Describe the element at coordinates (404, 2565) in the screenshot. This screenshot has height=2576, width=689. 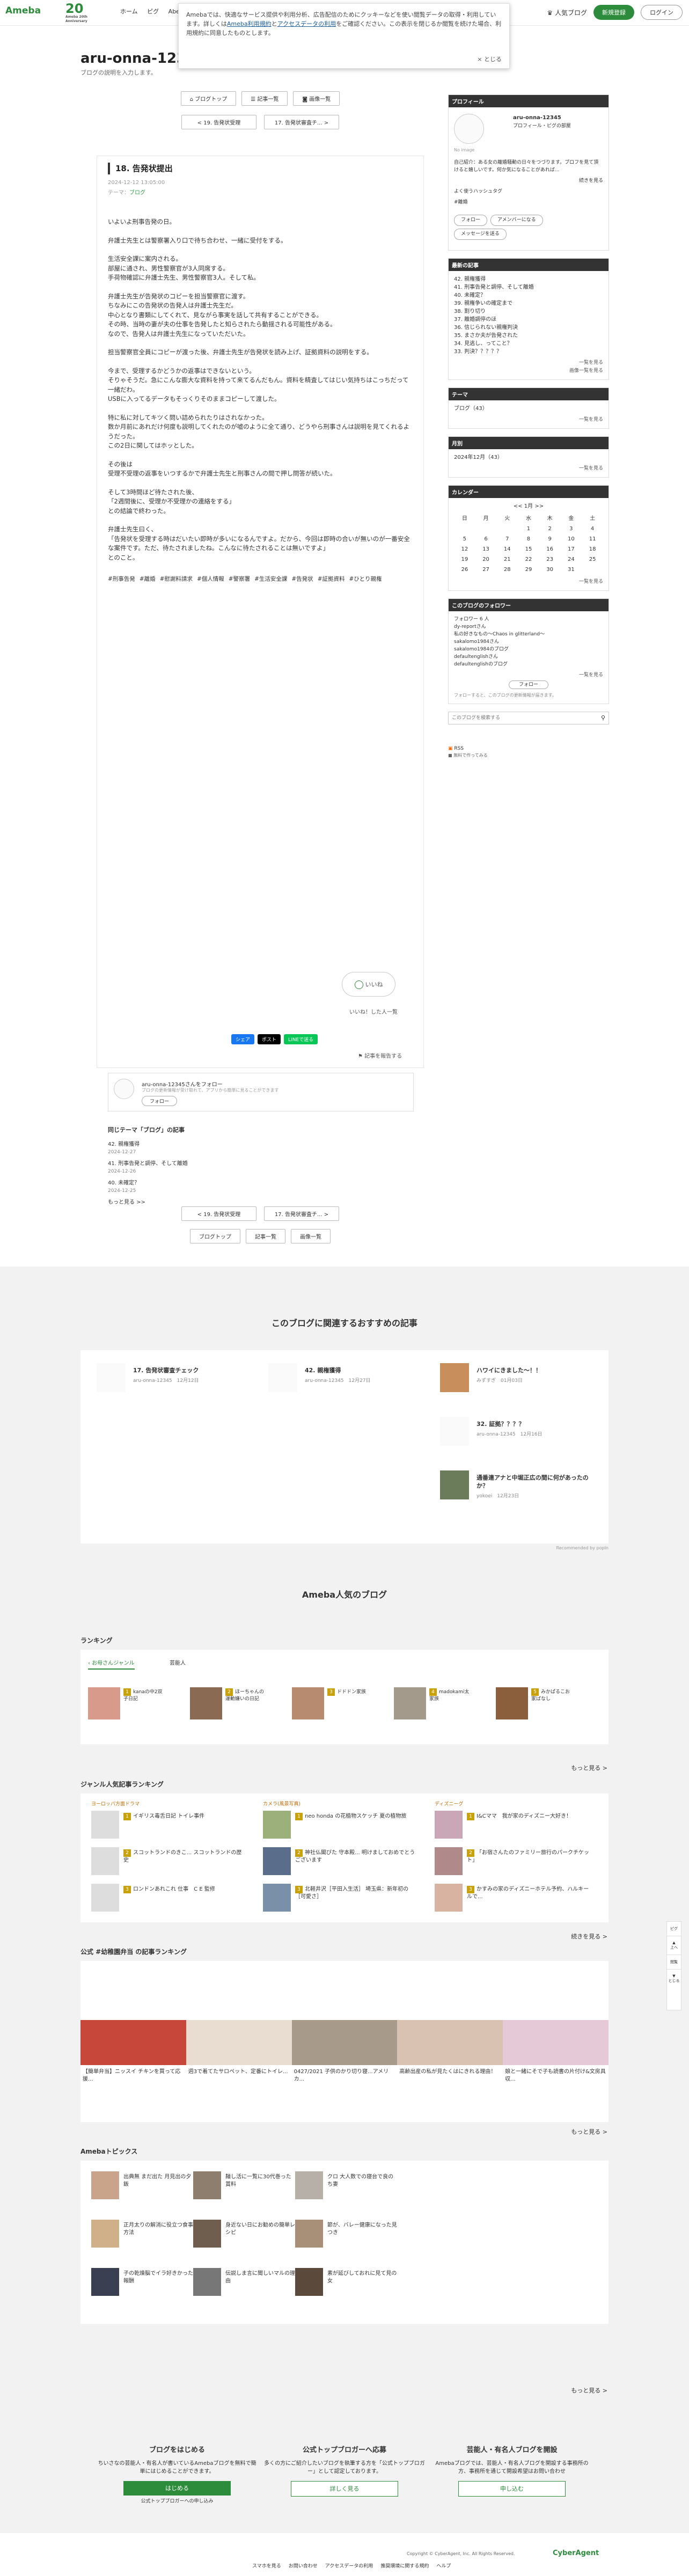
I see `footer-link: 推奨環境に関する規約` at that location.